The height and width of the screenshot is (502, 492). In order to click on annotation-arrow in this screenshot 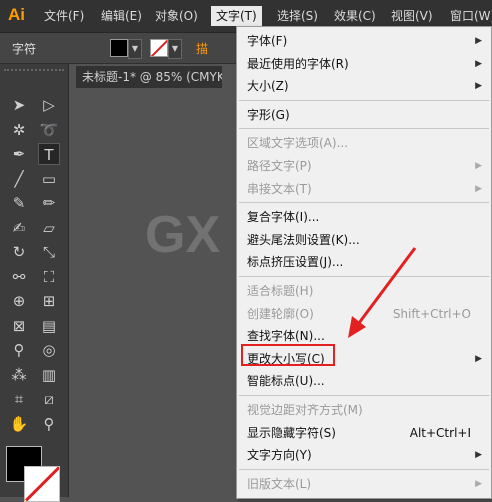, I will do `click(382, 292)`.